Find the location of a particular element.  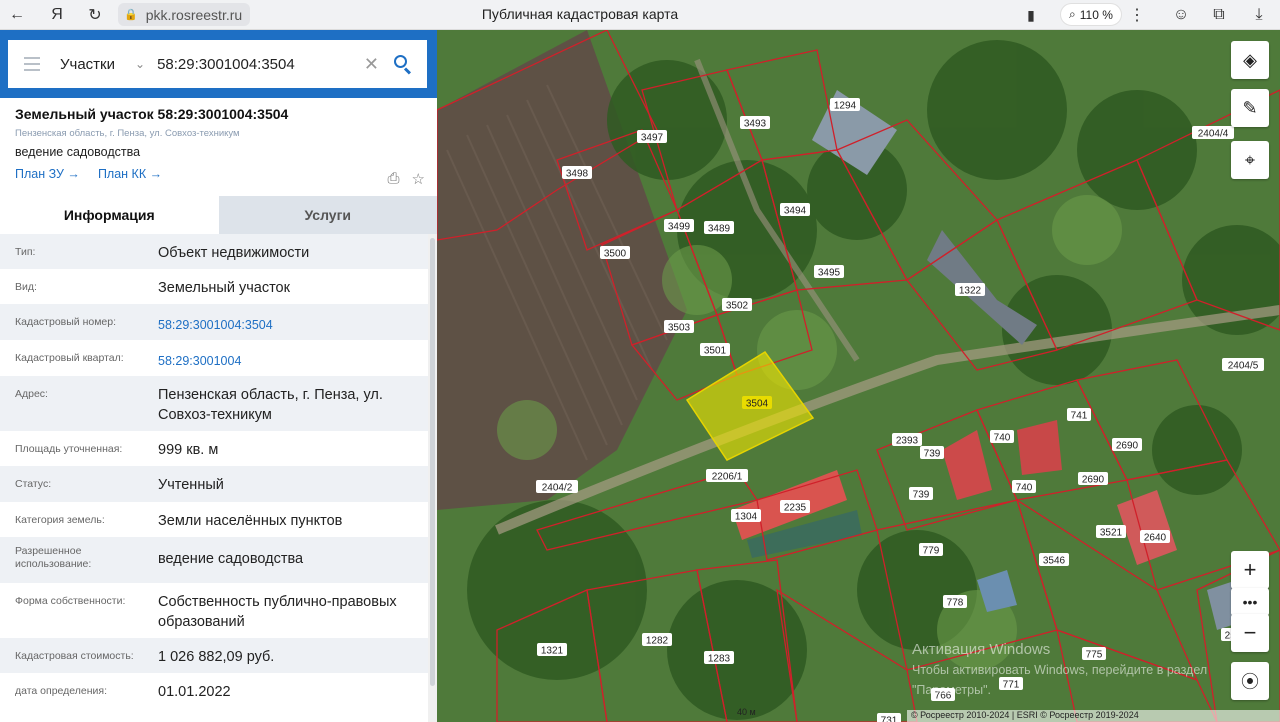

plan-kk-link: План КК → is located at coordinates (130, 174).